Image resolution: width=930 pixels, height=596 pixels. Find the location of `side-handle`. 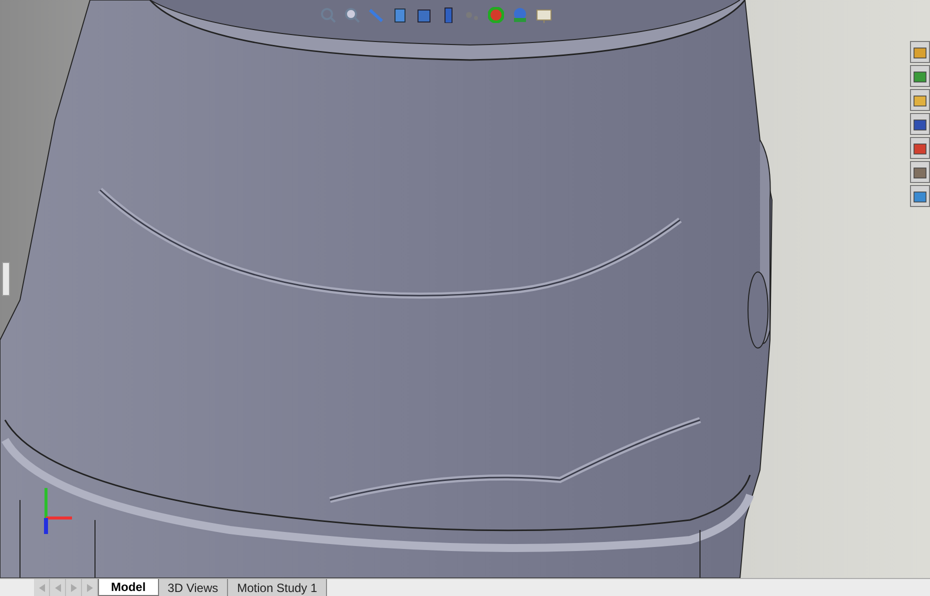

side-handle is located at coordinates (6, 279).